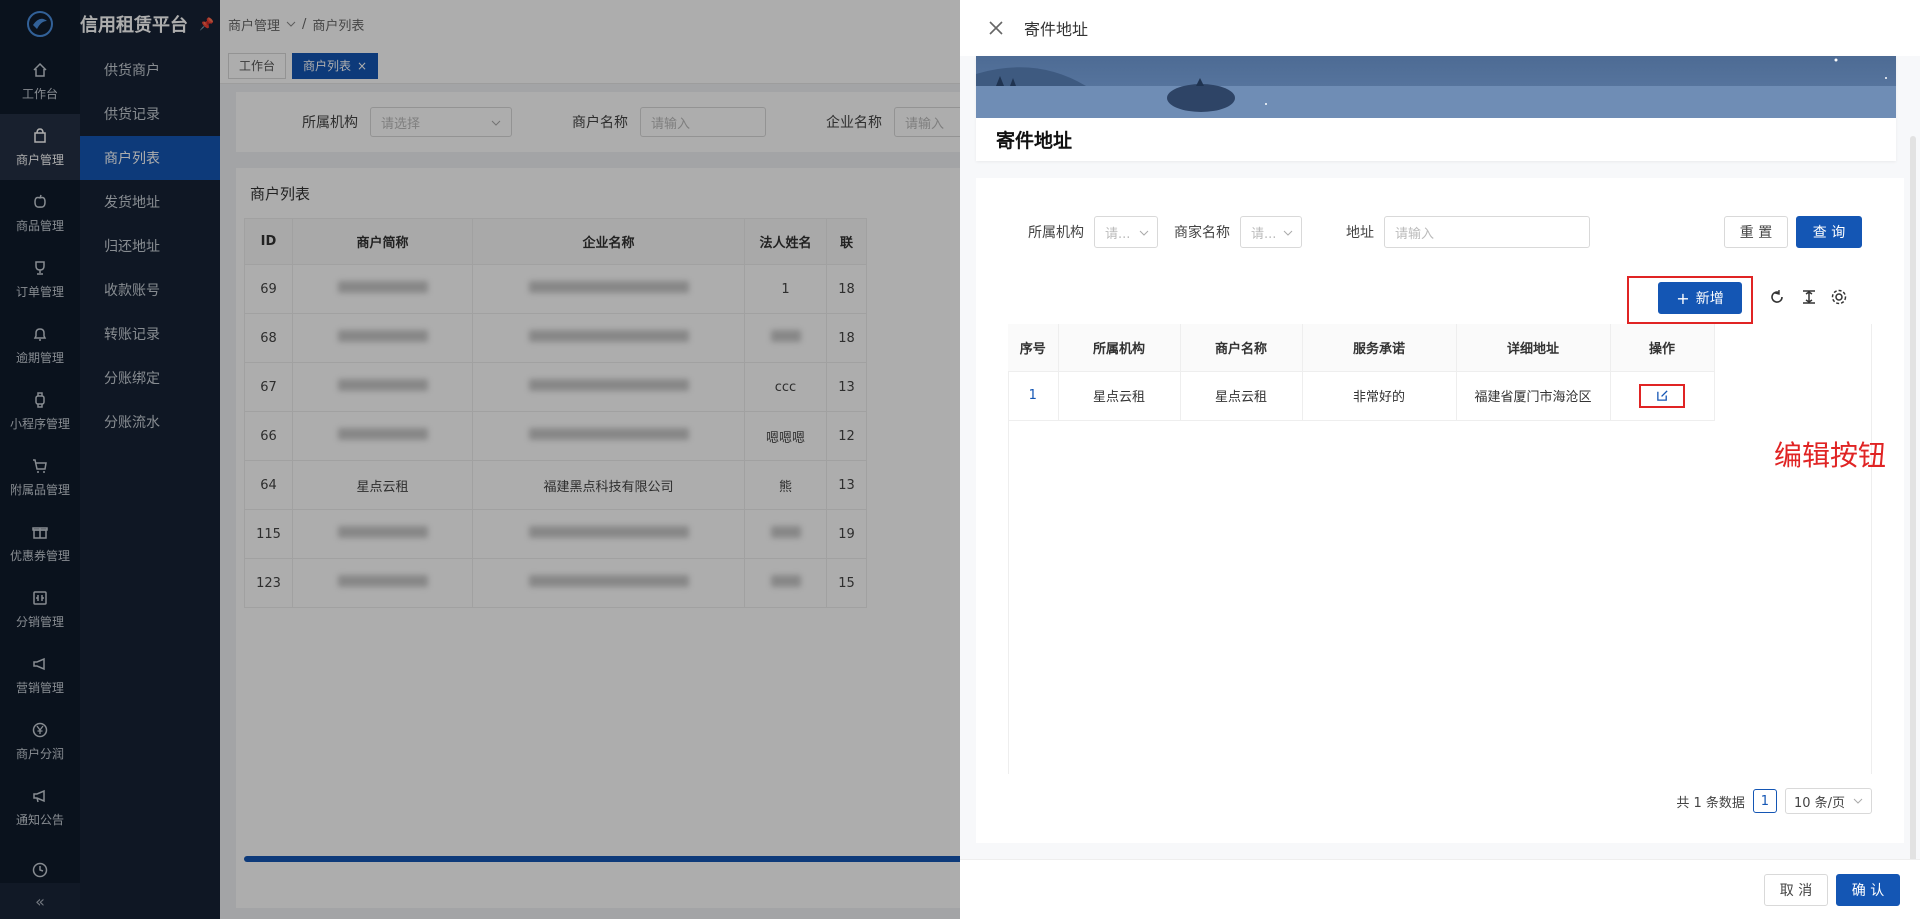 The height and width of the screenshot is (919, 1920). What do you see at coordinates (1830, 455) in the screenshot?
I see `annotation-label: 编辑按钮` at bounding box center [1830, 455].